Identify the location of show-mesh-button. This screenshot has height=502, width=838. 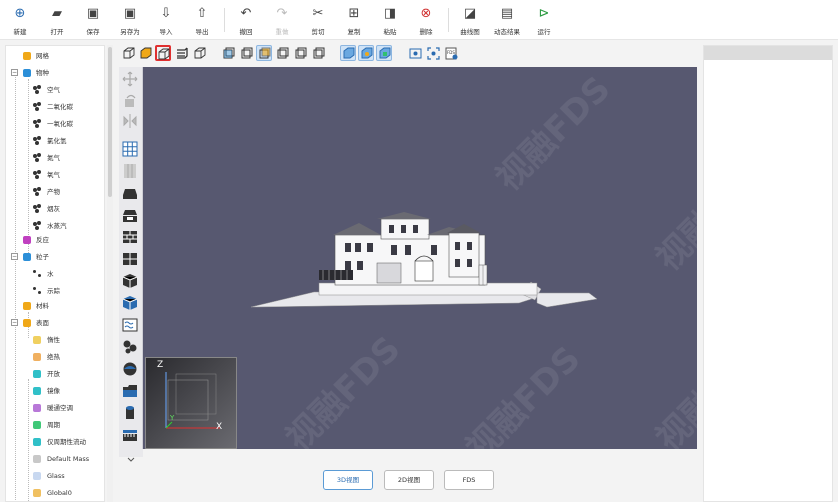
(366, 53).